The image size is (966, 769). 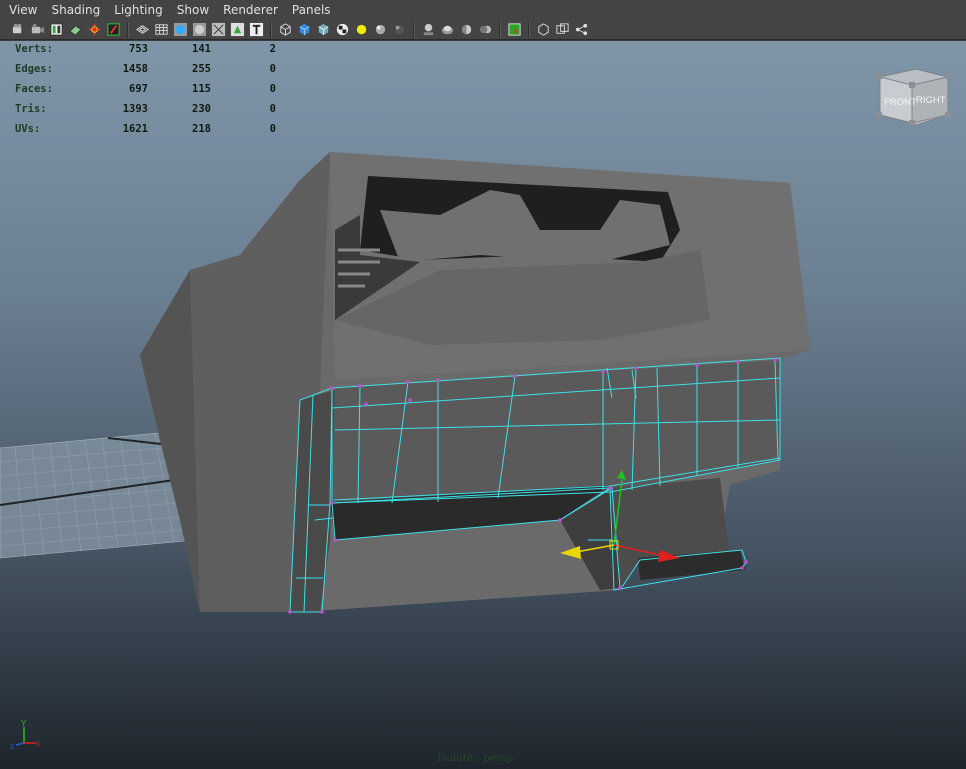 What do you see at coordinates (342, 30) in the screenshot?
I see `checker-icon` at bounding box center [342, 30].